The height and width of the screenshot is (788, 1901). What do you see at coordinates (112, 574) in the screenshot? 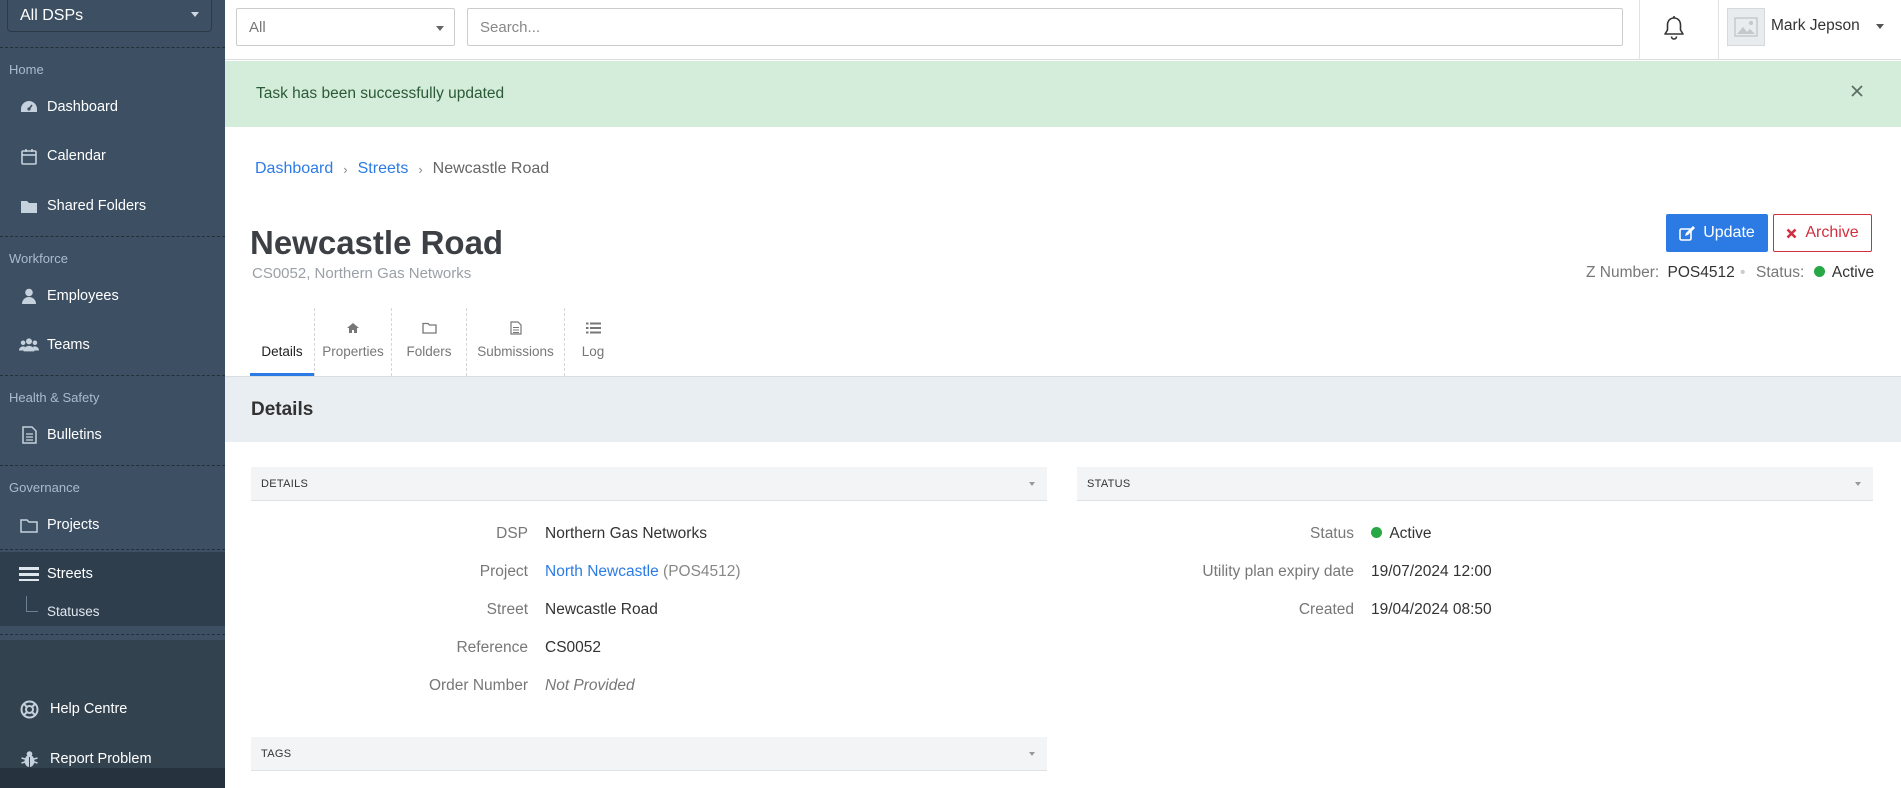
I see `sidebar-item-streets: Streets` at bounding box center [112, 574].